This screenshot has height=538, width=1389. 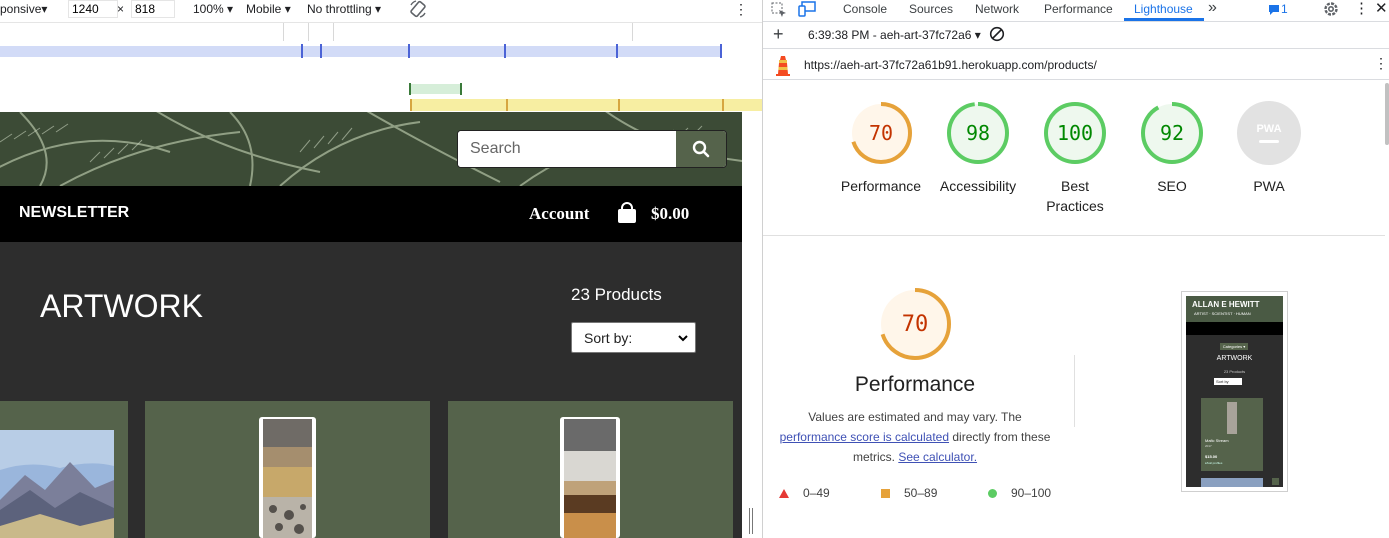 What do you see at coordinates (865, 9) in the screenshot?
I see `tab-console: Console` at bounding box center [865, 9].